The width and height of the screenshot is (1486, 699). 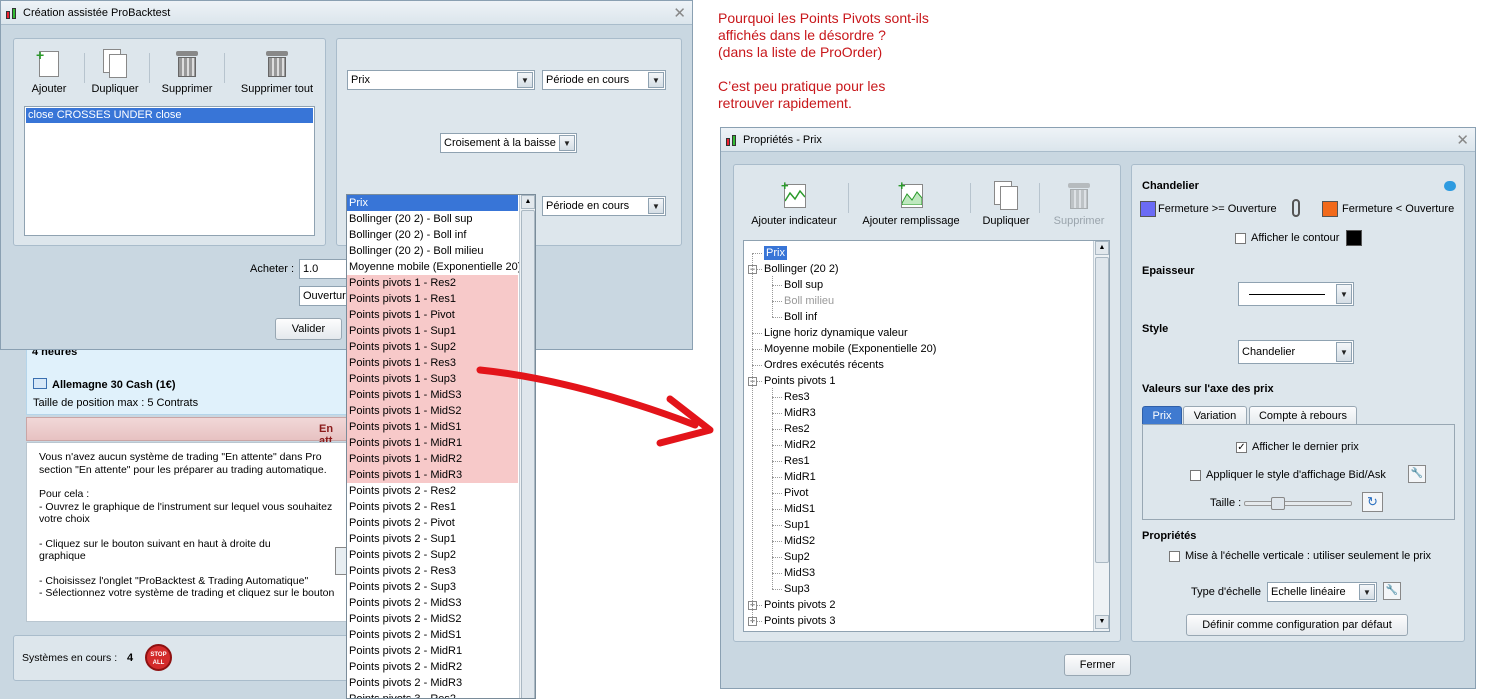 What do you see at coordinates (836, 333) in the screenshot?
I see `tree-node: Ligne horiz dynamique valeur` at bounding box center [836, 333].